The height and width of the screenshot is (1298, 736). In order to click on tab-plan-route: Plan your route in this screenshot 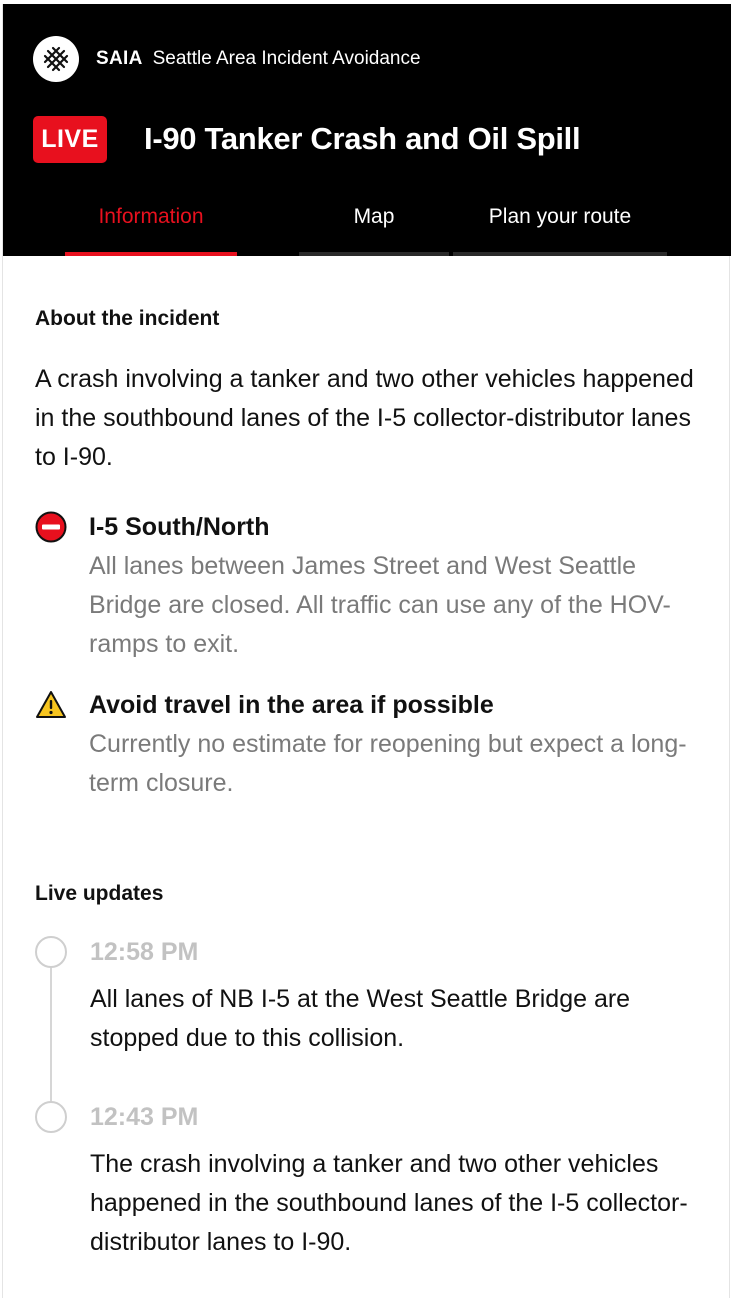, I will do `click(560, 224)`.